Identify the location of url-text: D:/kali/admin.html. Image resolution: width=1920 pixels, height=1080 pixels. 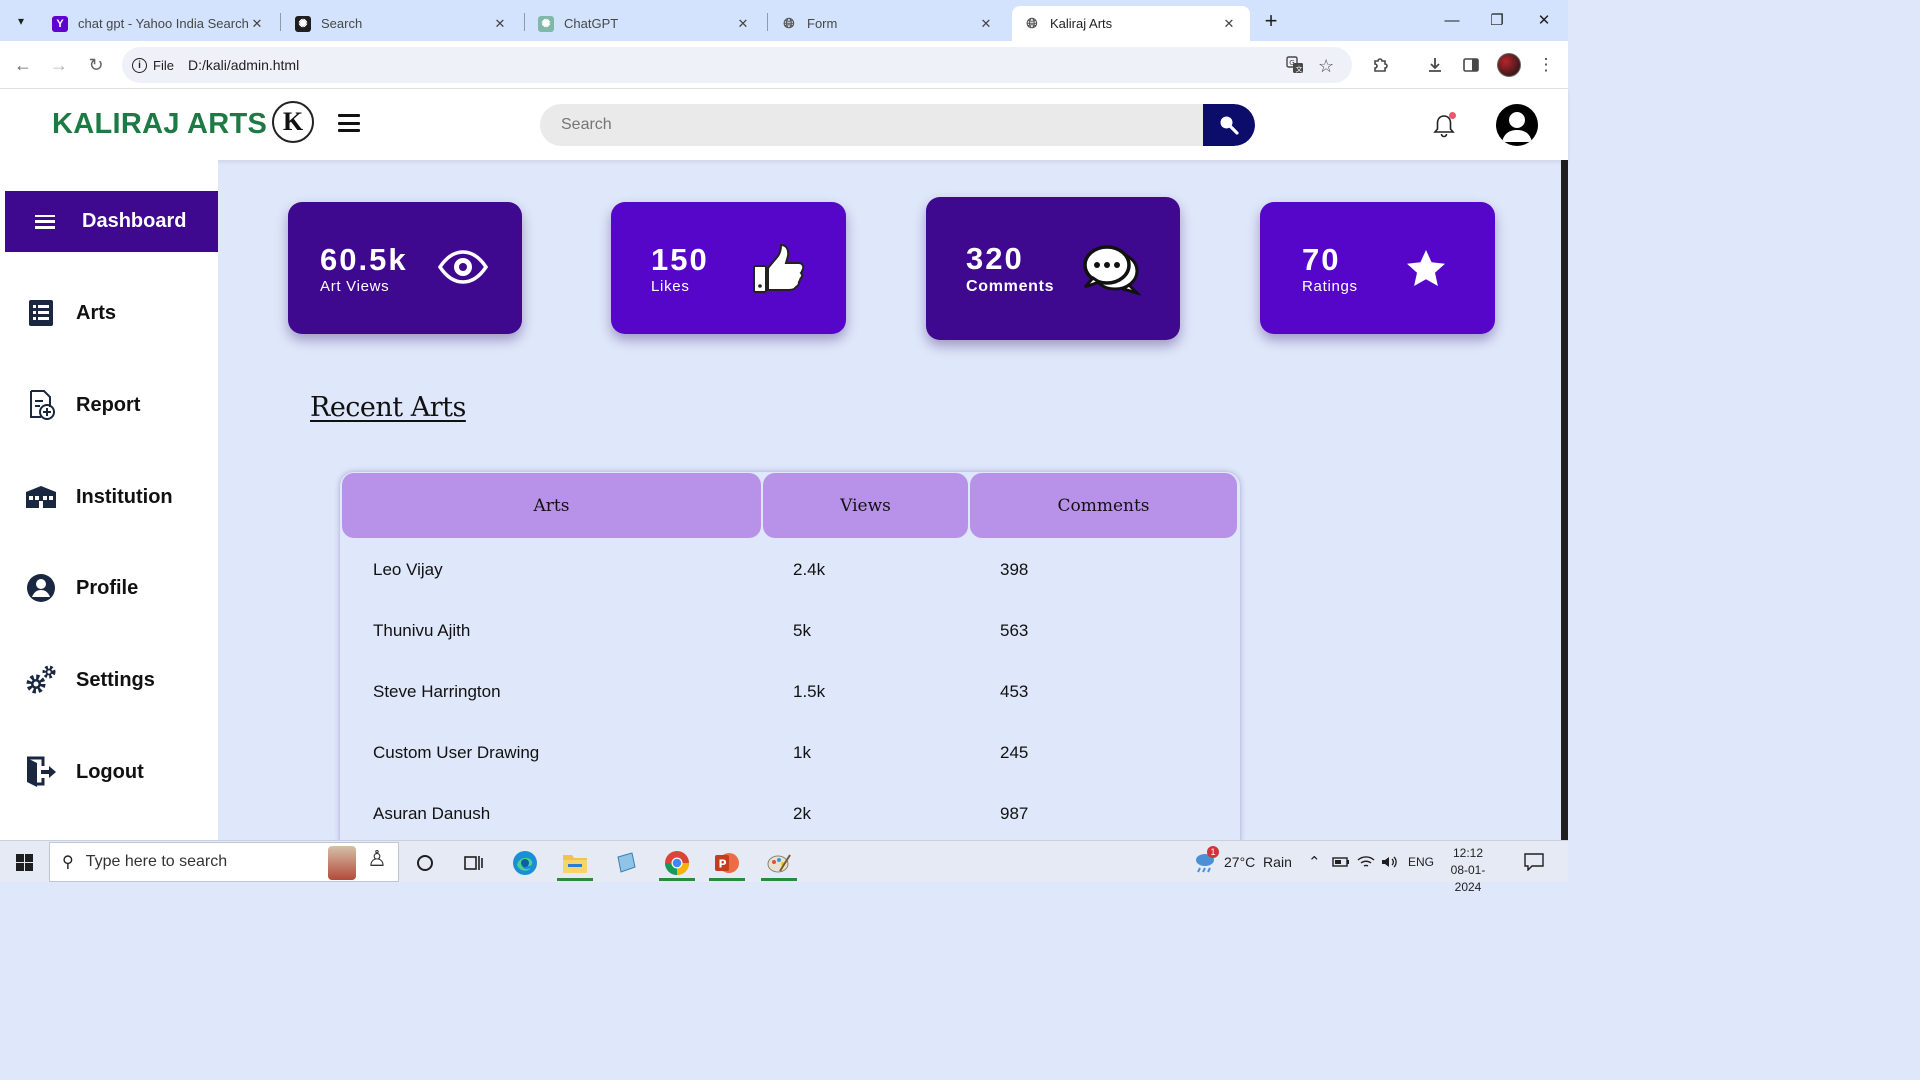
(243, 65).